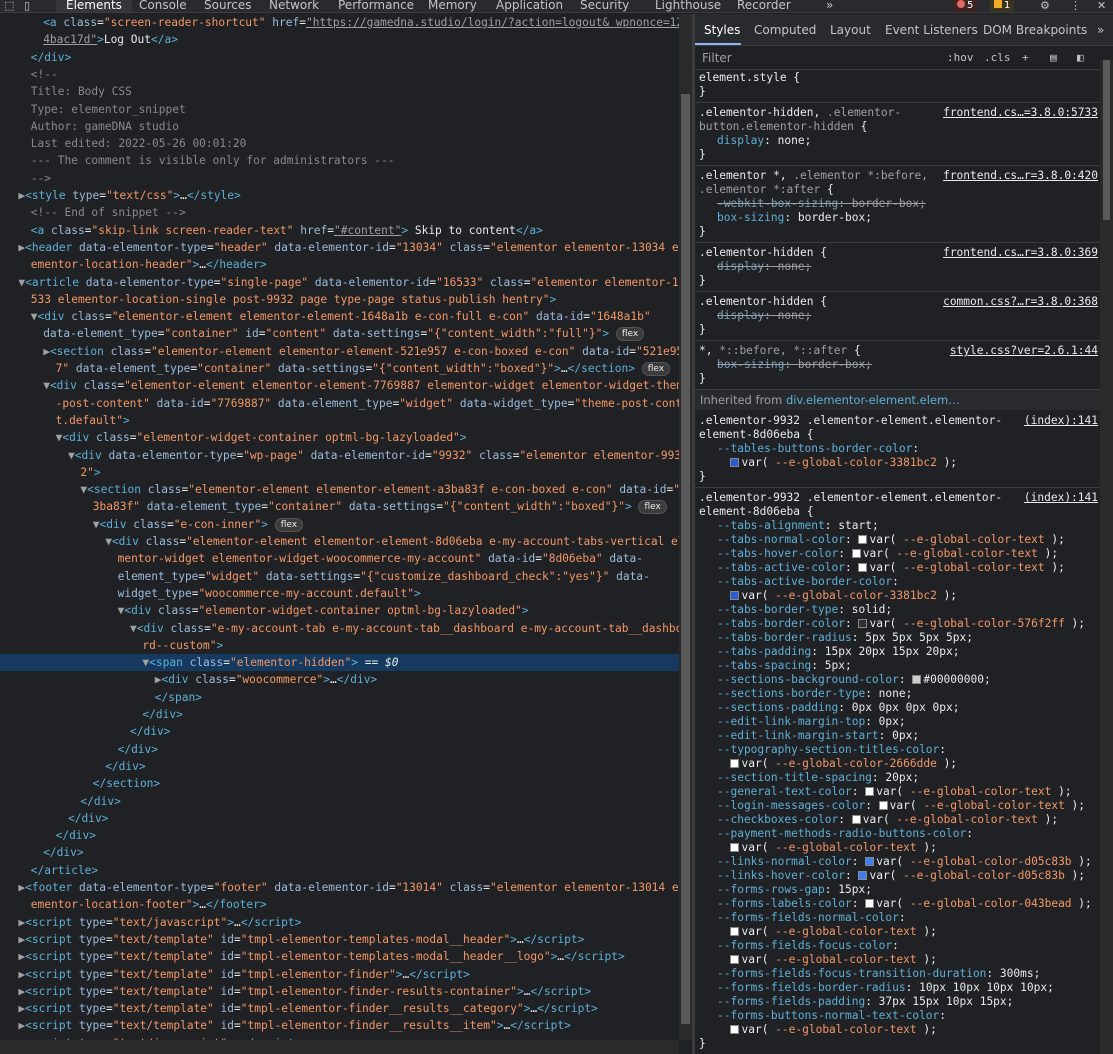  What do you see at coordinates (339, 143) in the screenshot?
I see `dom-node-line: Last edited: 2022-05-26 00:01:20` at bounding box center [339, 143].